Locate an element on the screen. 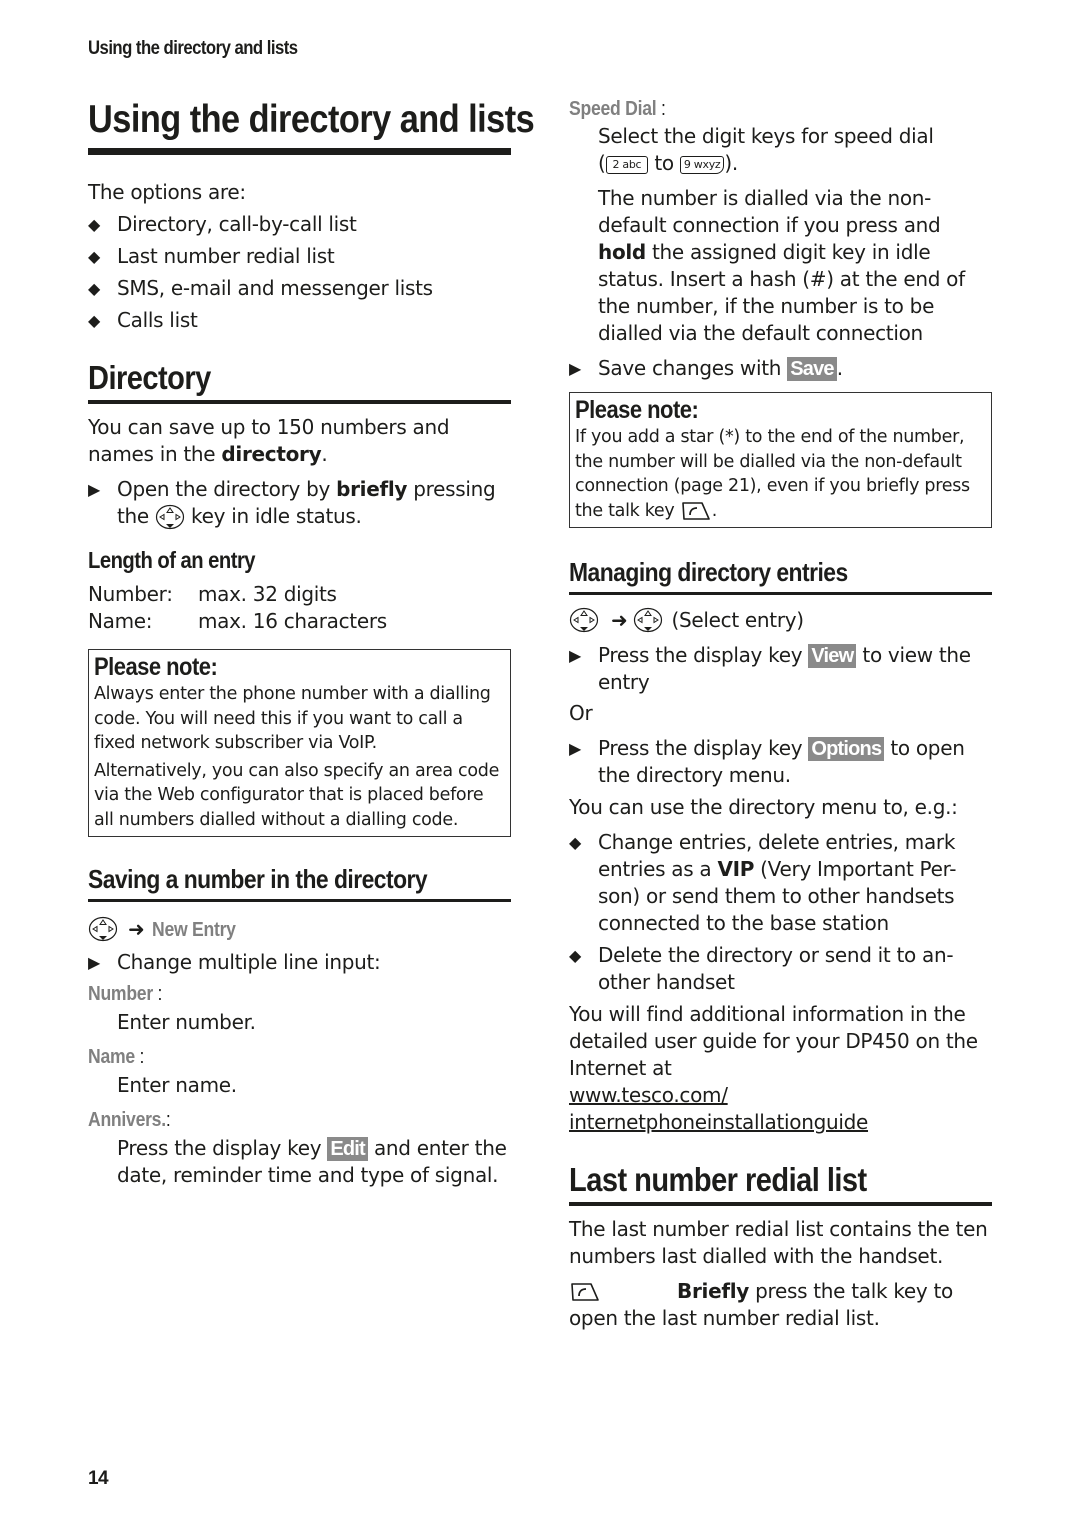 The width and height of the screenshot is (1080, 1532). list-item: ◆ Calls list is located at coordinates (143, 320).